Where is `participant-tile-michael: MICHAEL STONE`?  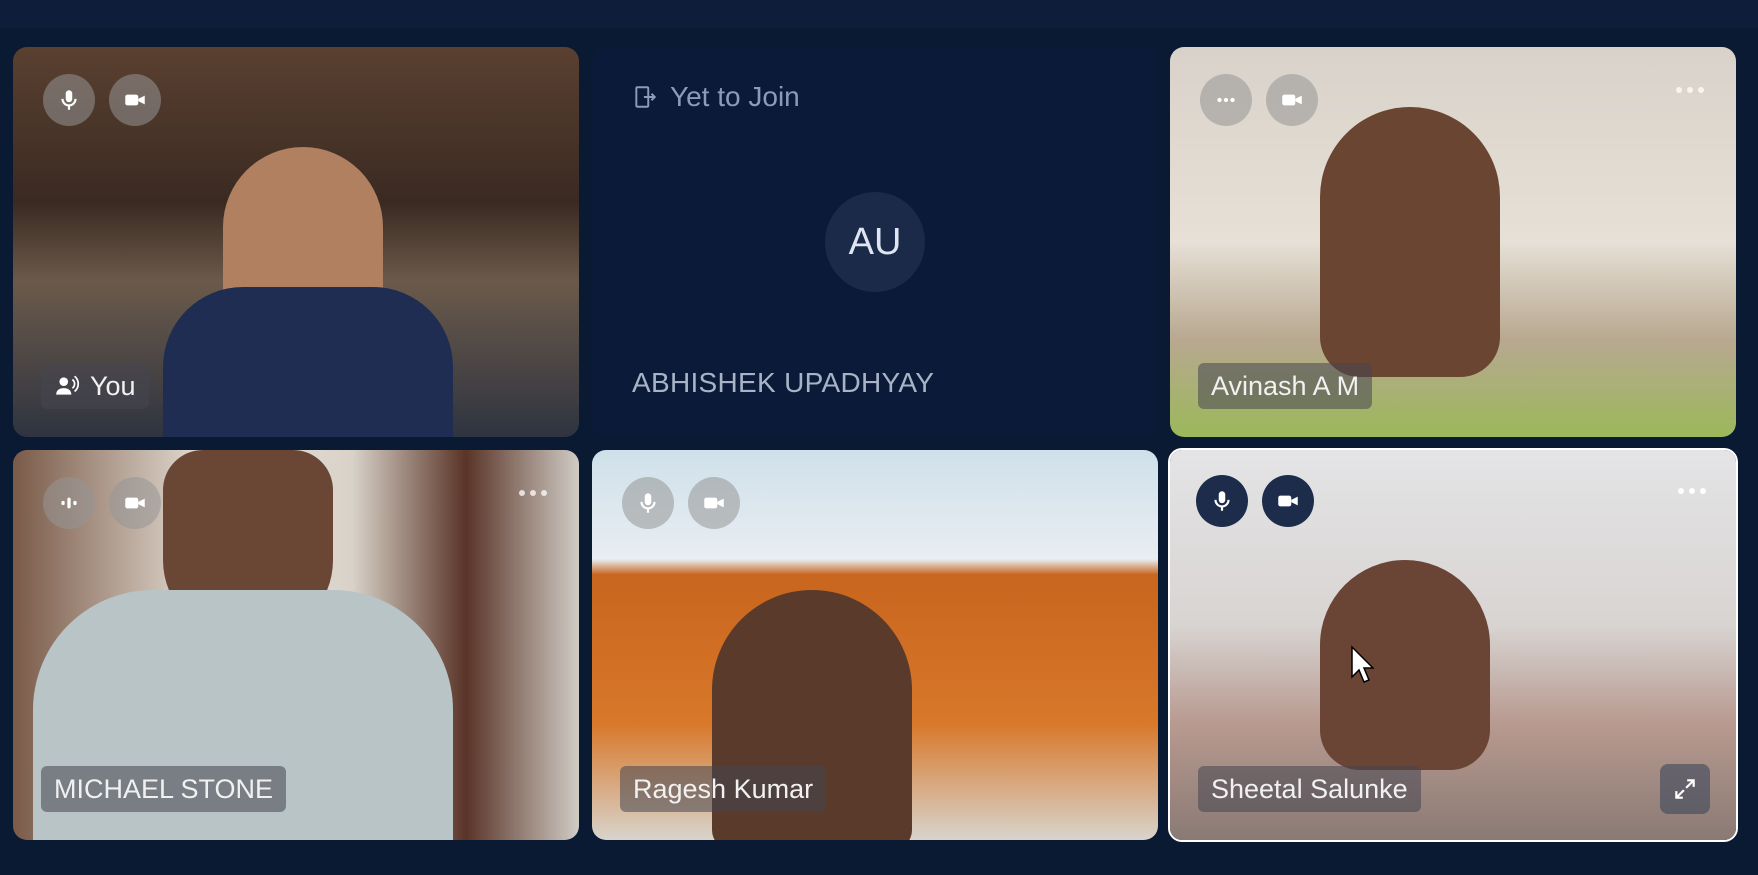
participant-tile-michael: MICHAEL STONE is located at coordinates (296, 645).